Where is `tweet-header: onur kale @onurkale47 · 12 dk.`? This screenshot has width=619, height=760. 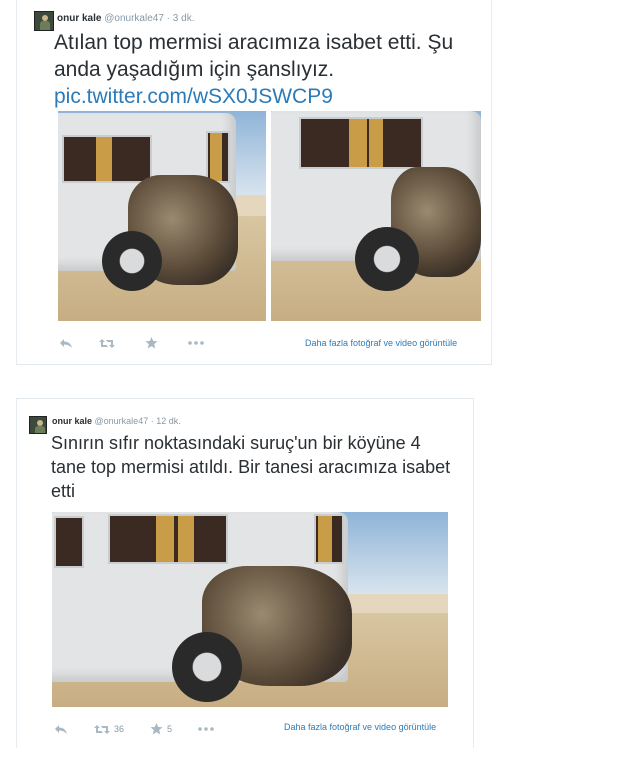
tweet-header: onur kale @onurkale47 · 12 dk. is located at coordinates (116, 421).